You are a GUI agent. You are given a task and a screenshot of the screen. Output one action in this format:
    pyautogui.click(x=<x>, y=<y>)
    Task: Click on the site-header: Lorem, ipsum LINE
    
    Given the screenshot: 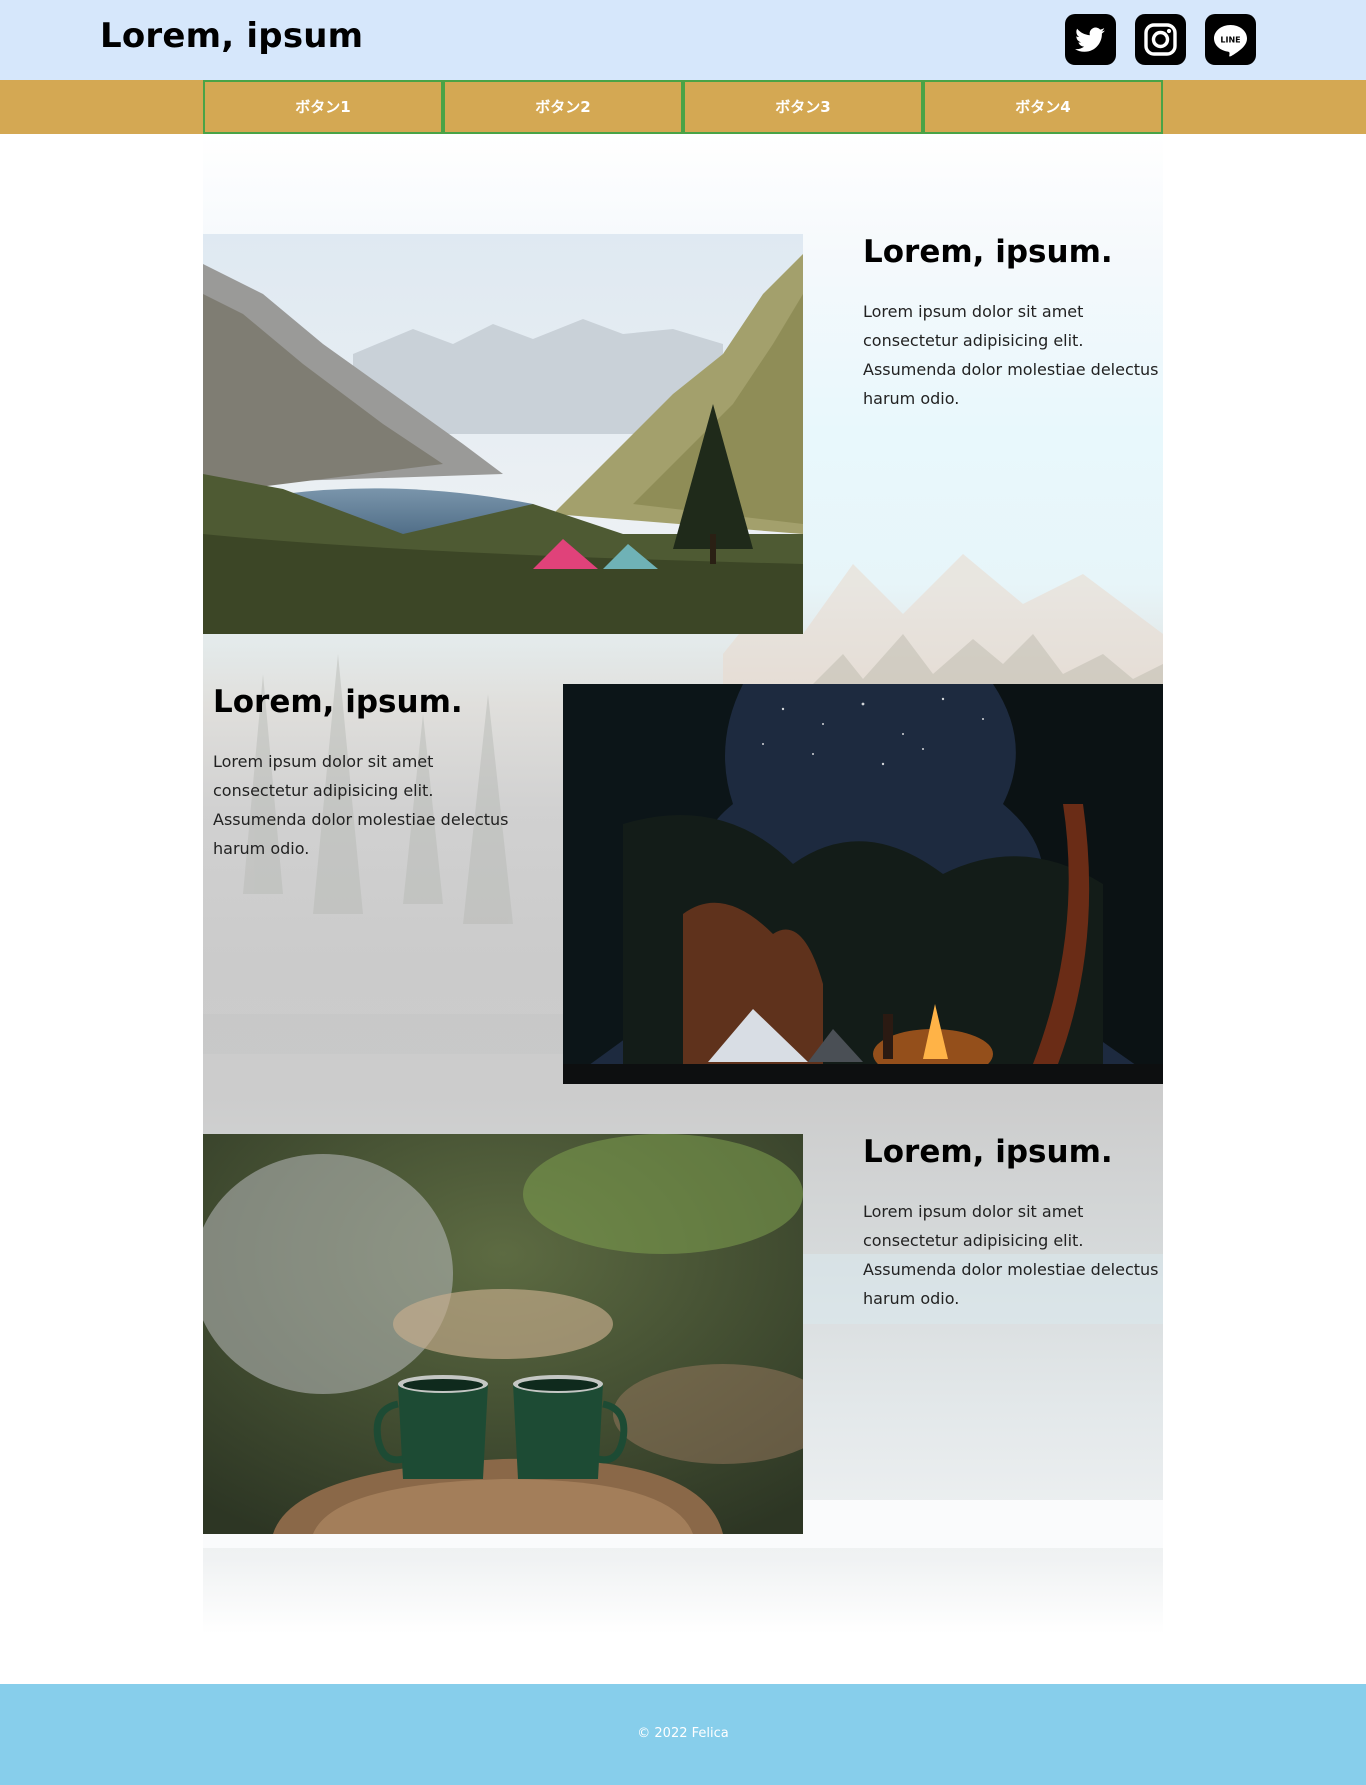 What is the action you would take?
    pyautogui.click(x=683, y=40)
    